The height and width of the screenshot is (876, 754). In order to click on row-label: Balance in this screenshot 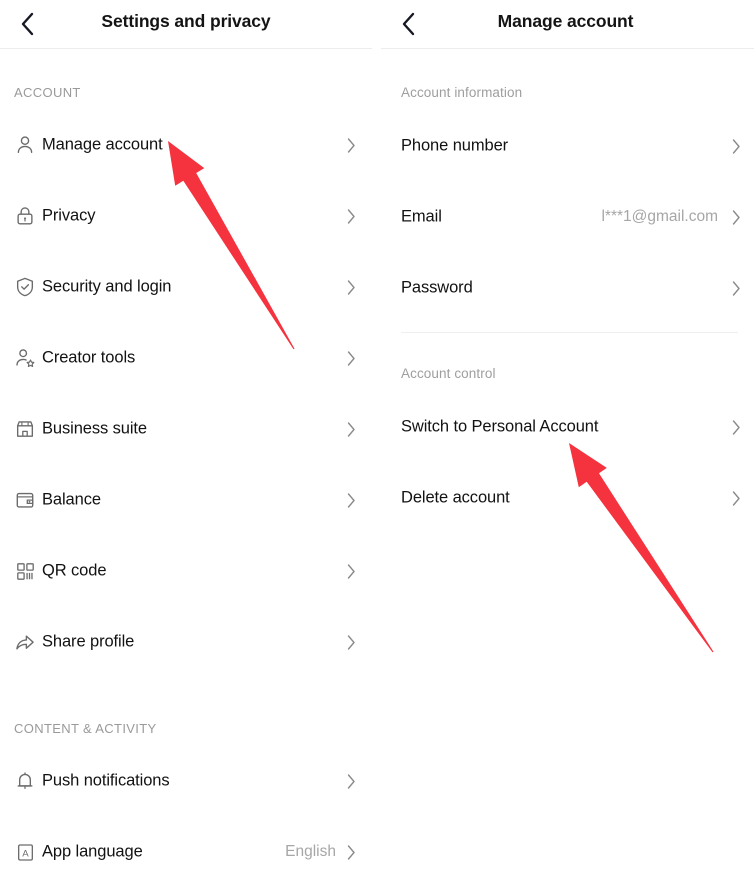, I will do `click(71, 499)`.